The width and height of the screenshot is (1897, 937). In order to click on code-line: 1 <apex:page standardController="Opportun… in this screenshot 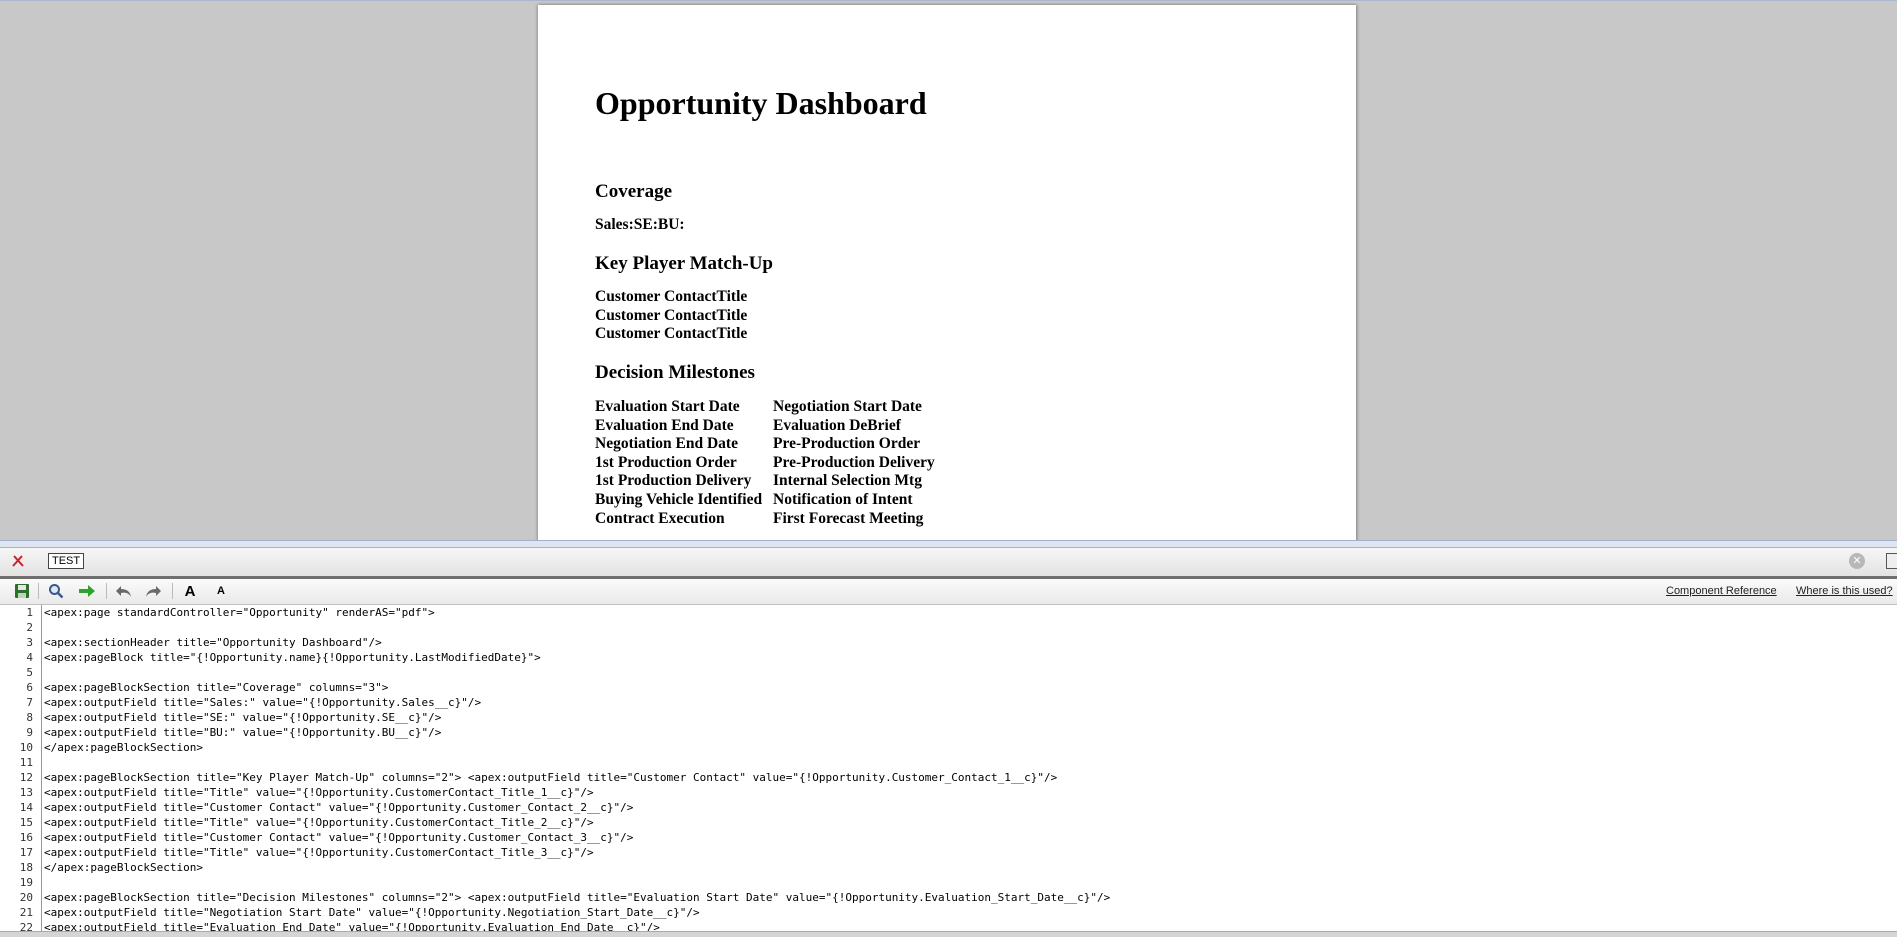, I will do `click(948, 612)`.